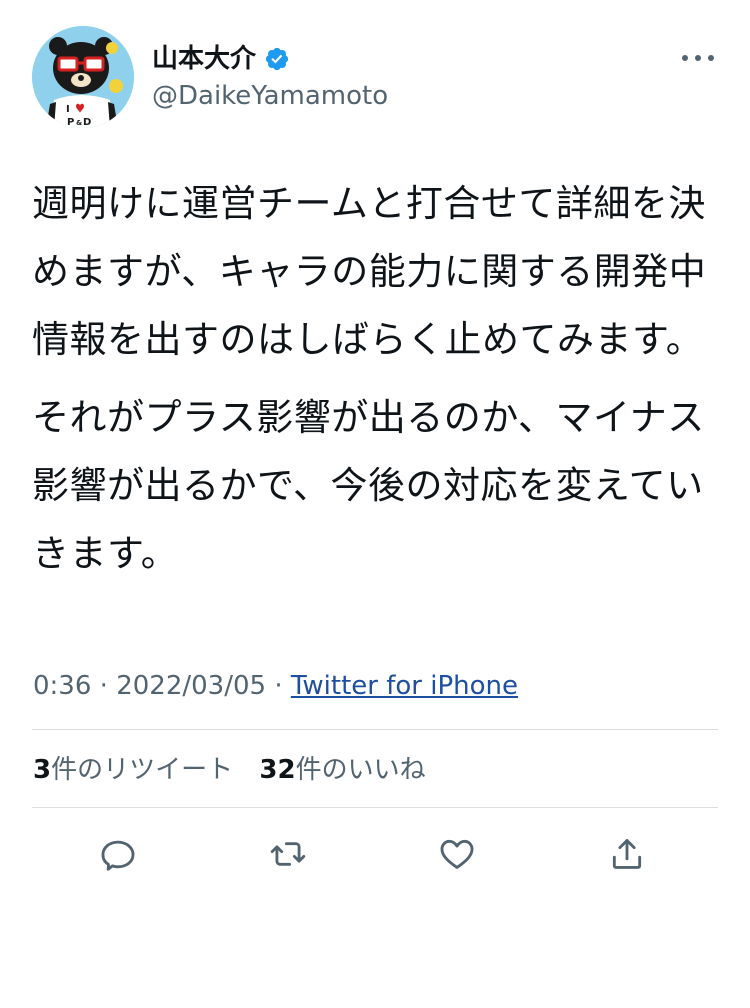 This screenshot has height=1008, width=750. Describe the element at coordinates (42, 770) in the screenshot. I see `retweets-count: 3` at that location.